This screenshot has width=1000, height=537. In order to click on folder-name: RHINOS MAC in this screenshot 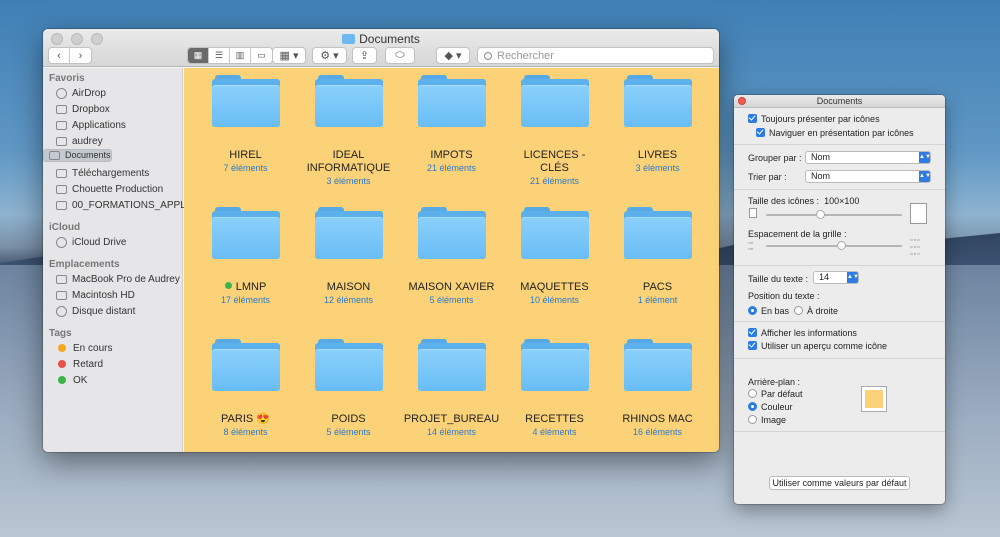, I will do `click(657, 419)`.